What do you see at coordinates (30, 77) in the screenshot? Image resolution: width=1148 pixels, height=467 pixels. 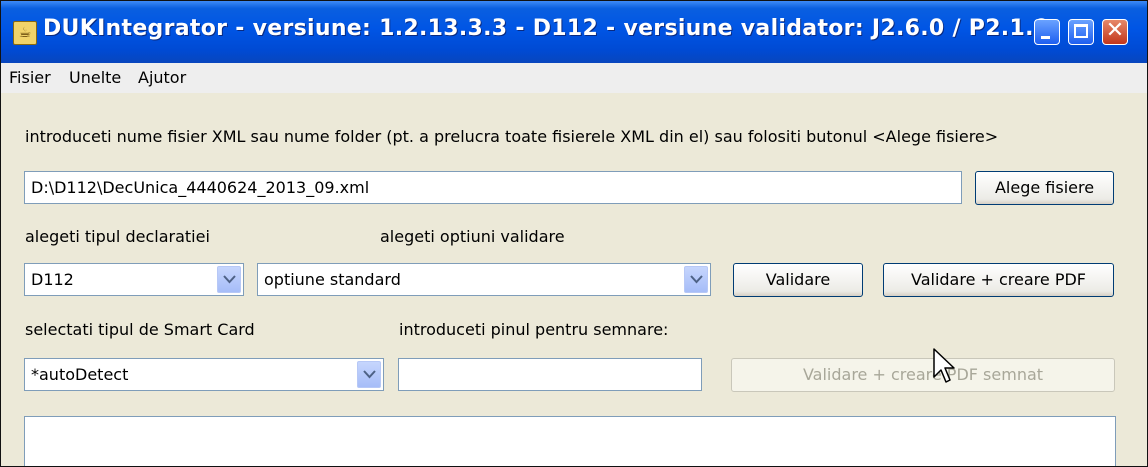 I see `menu-fisier: Fisier` at bounding box center [30, 77].